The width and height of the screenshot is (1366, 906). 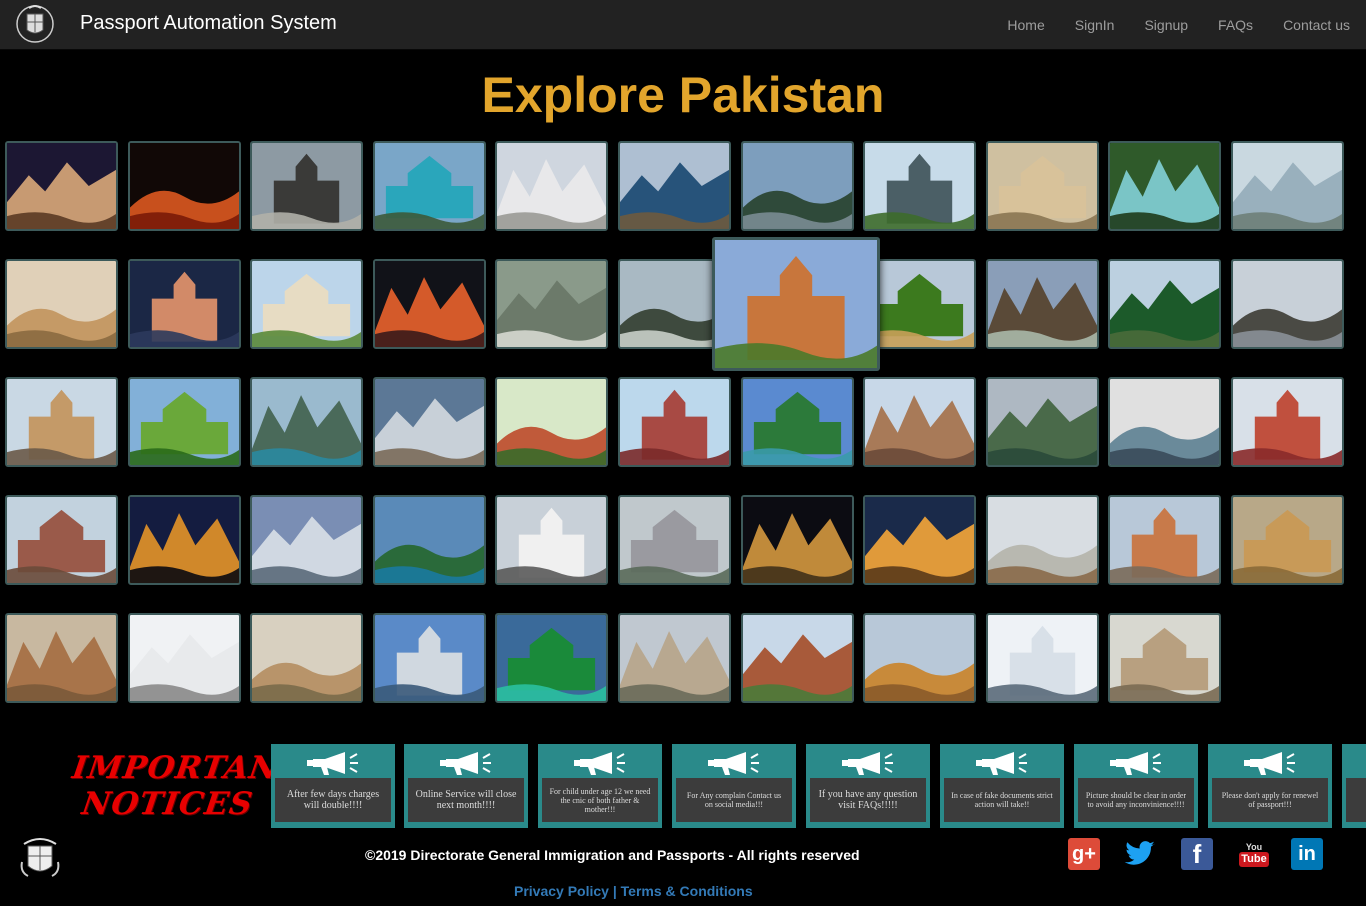 What do you see at coordinates (1307, 854) in the screenshot?
I see `linkedin-icon: in` at bounding box center [1307, 854].